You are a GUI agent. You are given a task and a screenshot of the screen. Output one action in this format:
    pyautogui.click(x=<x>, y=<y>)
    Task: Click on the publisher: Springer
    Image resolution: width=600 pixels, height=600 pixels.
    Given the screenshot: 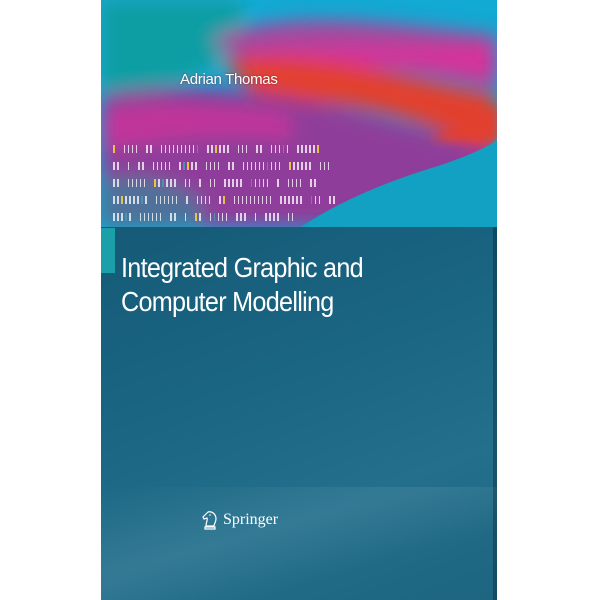 What is the action you would take?
    pyautogui.click(x=239, y=520)
    